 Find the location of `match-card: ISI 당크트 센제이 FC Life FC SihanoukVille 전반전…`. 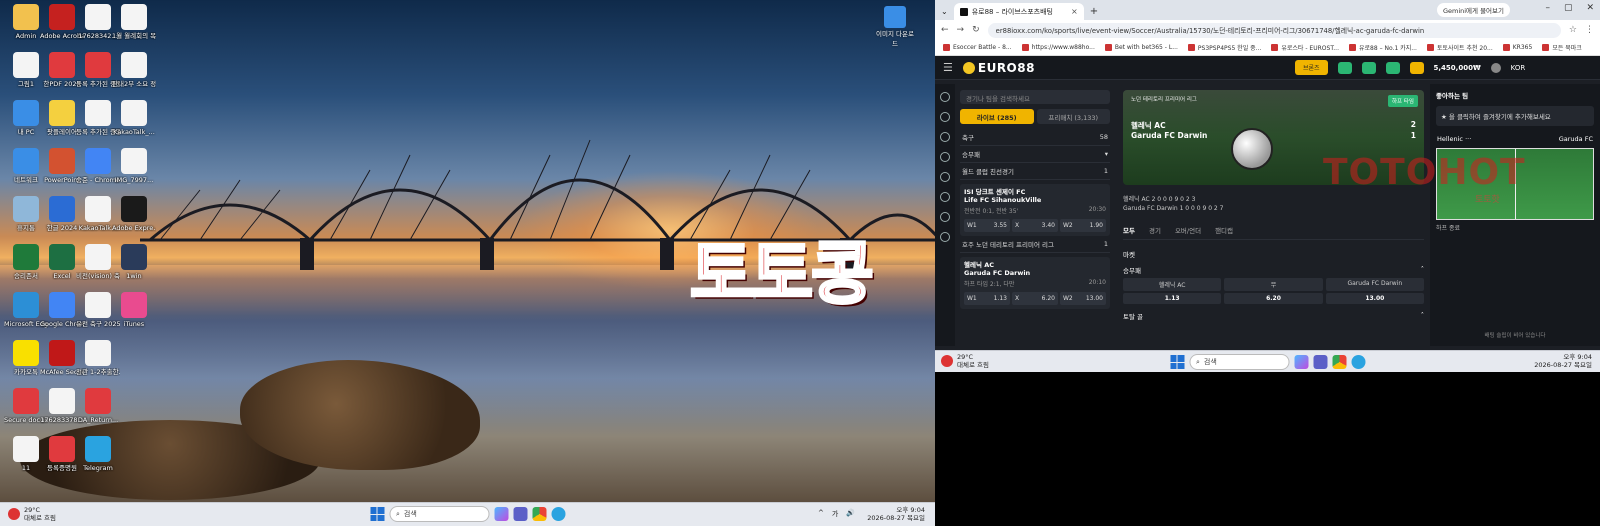

match-card: ISI 당크트 센제이 FC Life FC SihanoukVille 전반전… is located at coordinates (1035, 210).